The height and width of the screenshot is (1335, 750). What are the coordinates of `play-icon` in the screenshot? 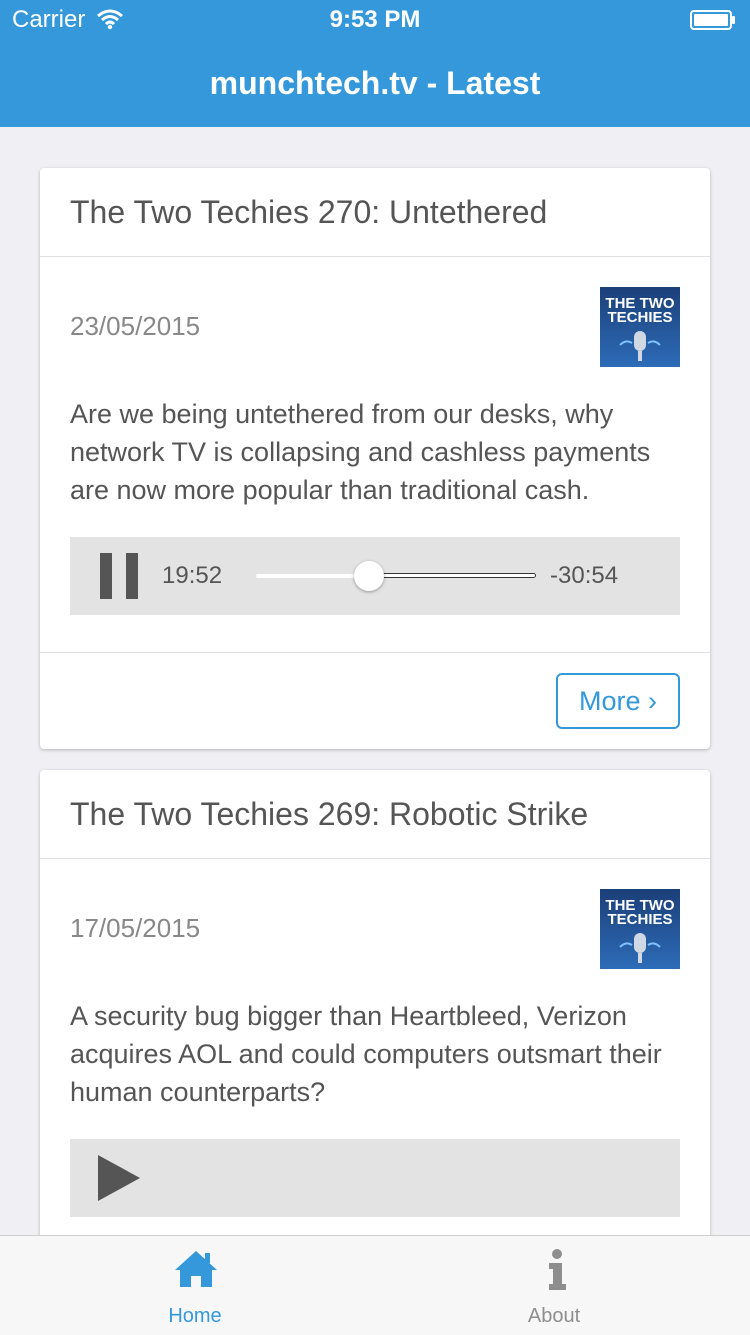 It's located at (120, 1178).